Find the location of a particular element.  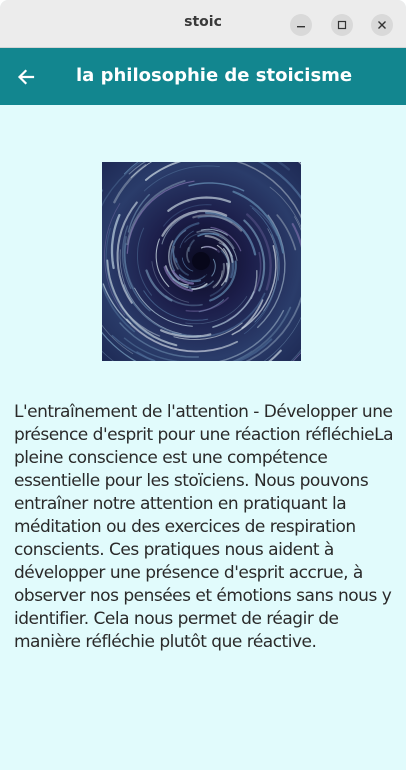

close-icon is located at coordinates (382, 25).